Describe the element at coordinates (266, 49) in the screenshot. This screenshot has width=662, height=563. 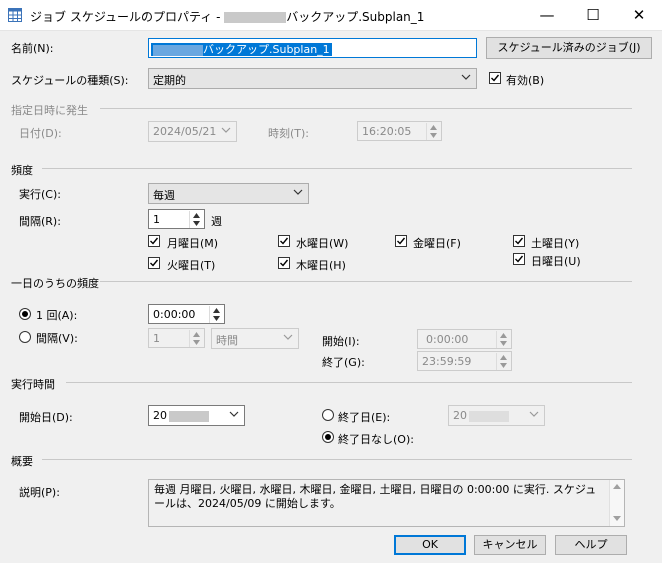
I see `name-value: バックアップ.Subplan_1` at that location.